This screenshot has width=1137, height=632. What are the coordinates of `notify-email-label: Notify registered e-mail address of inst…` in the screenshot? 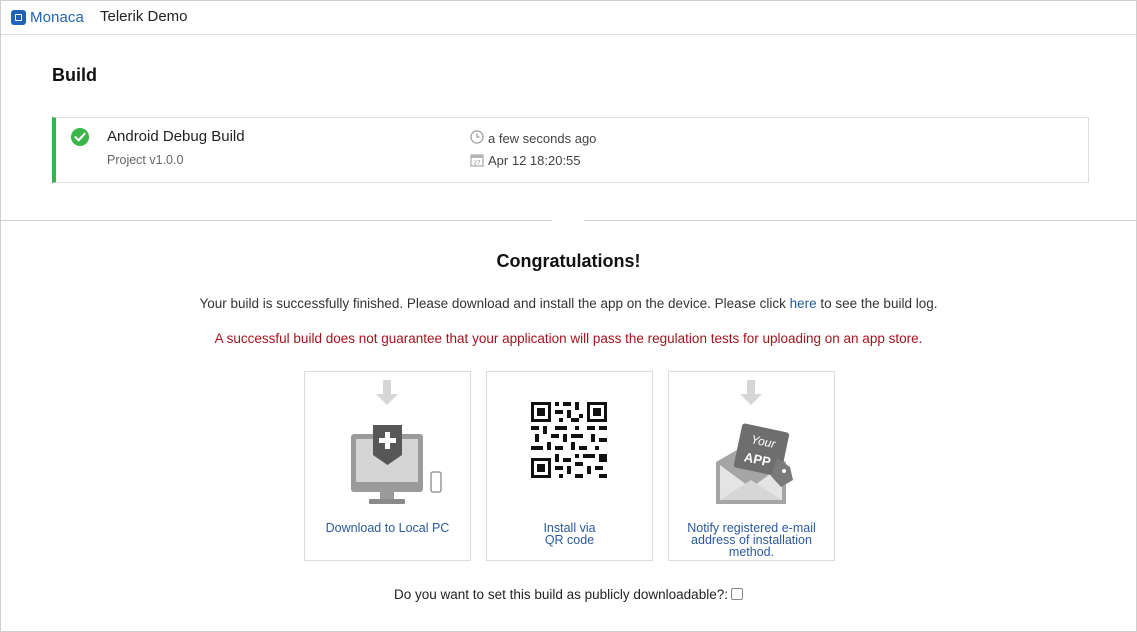 It's located at (751, 540).